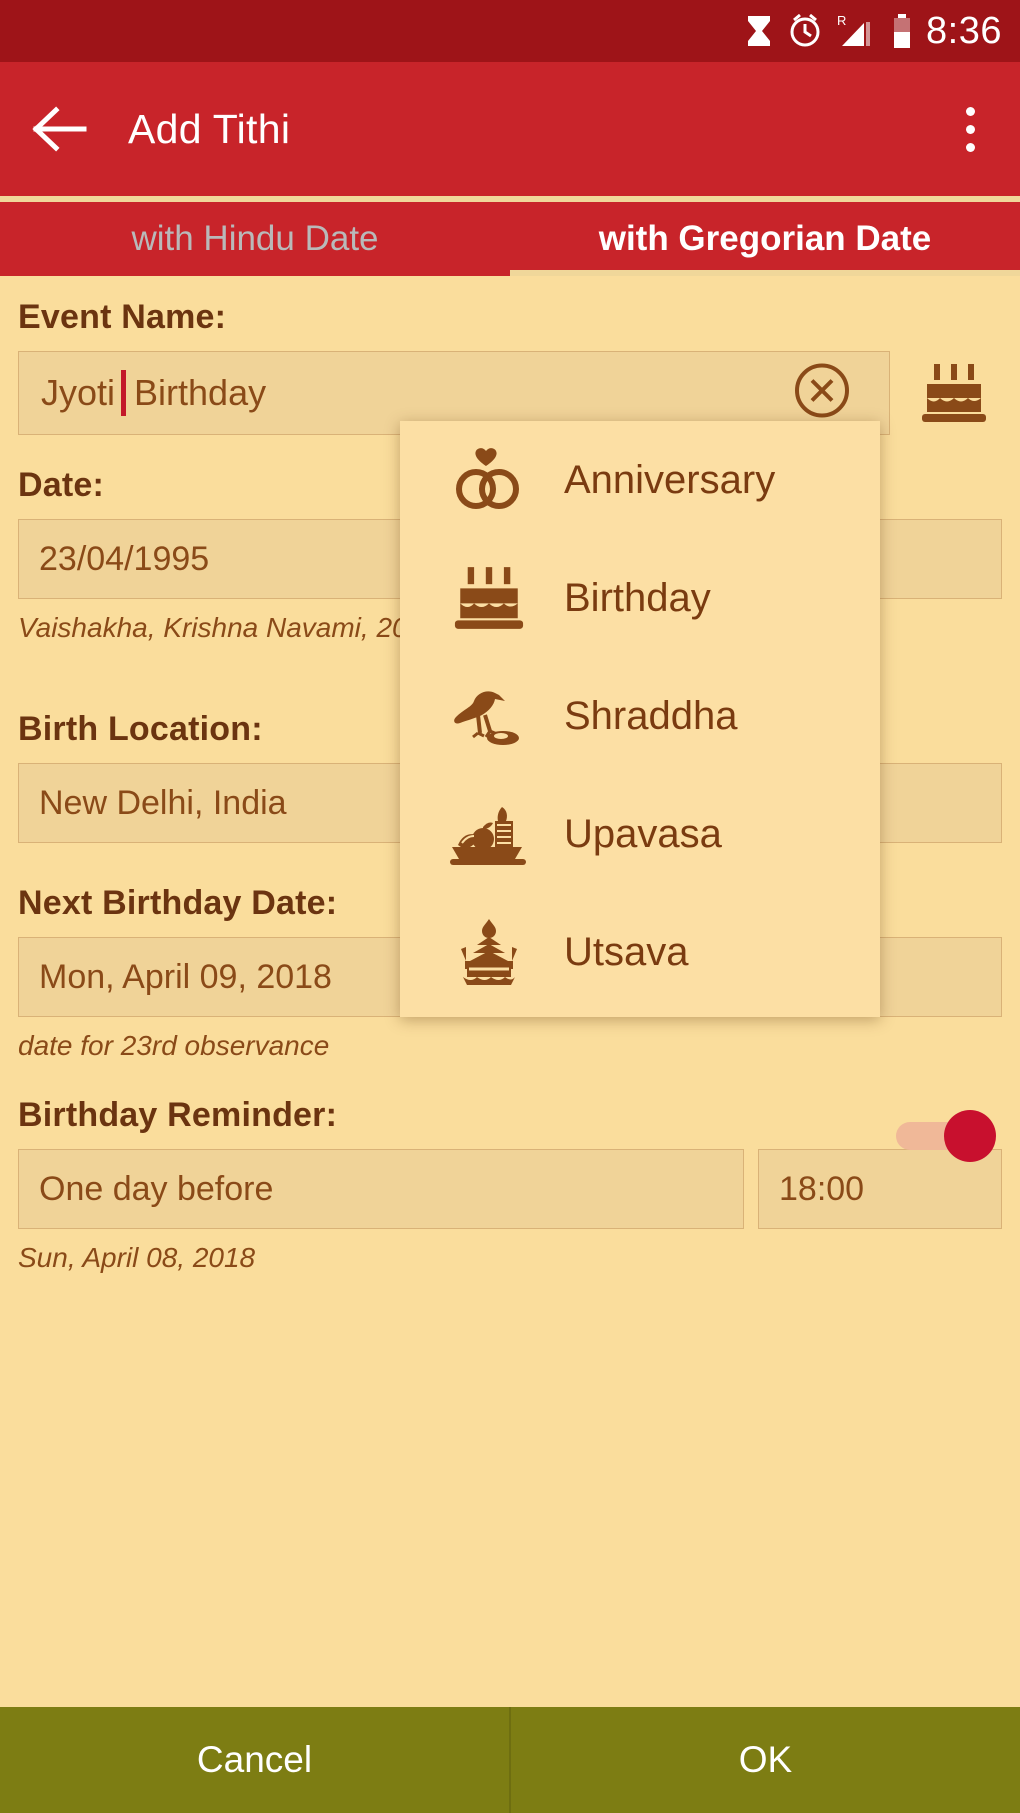 This screenshot has height=1813, width=1020. What do you see at coordinates (60, 129) in the screenshot?
I see `back-arrow-icon` at bounding box center [60, 129].